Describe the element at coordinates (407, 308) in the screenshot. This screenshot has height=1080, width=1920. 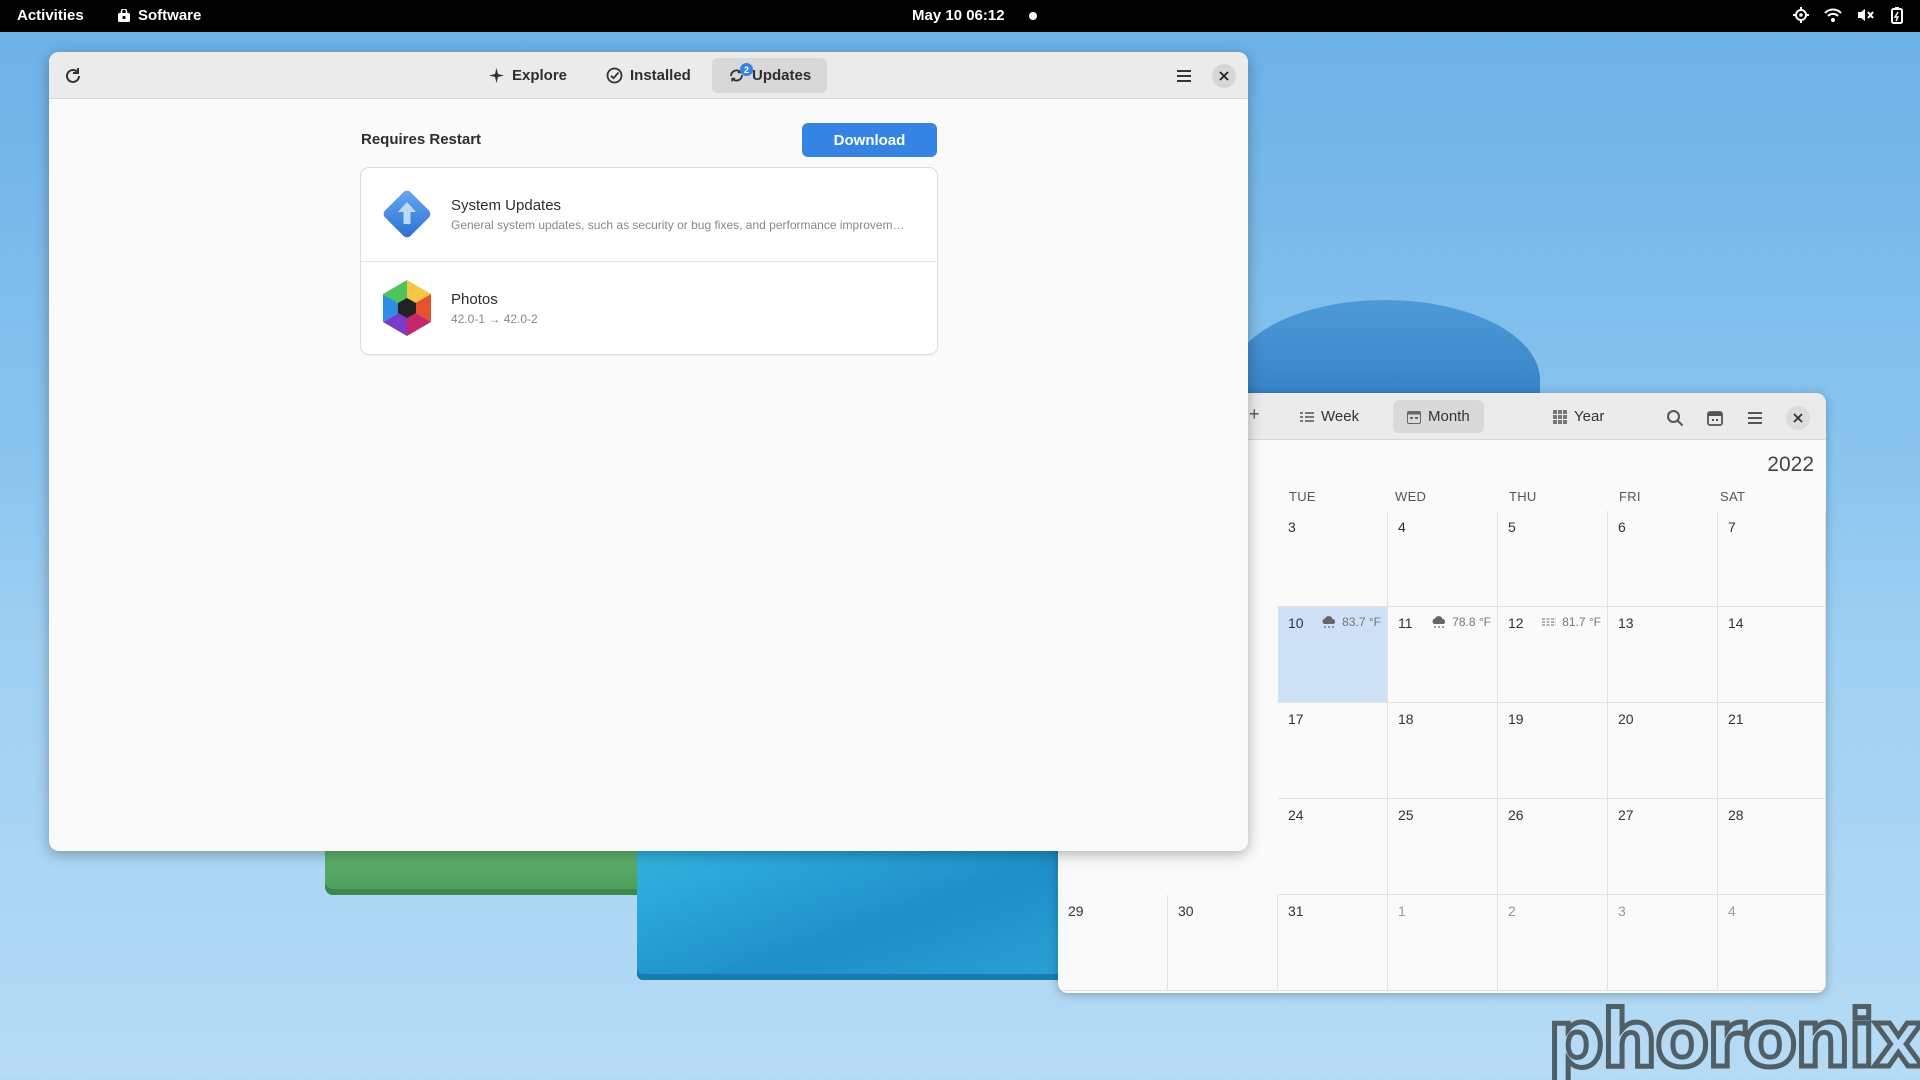
I see `photos-icon` at that location.